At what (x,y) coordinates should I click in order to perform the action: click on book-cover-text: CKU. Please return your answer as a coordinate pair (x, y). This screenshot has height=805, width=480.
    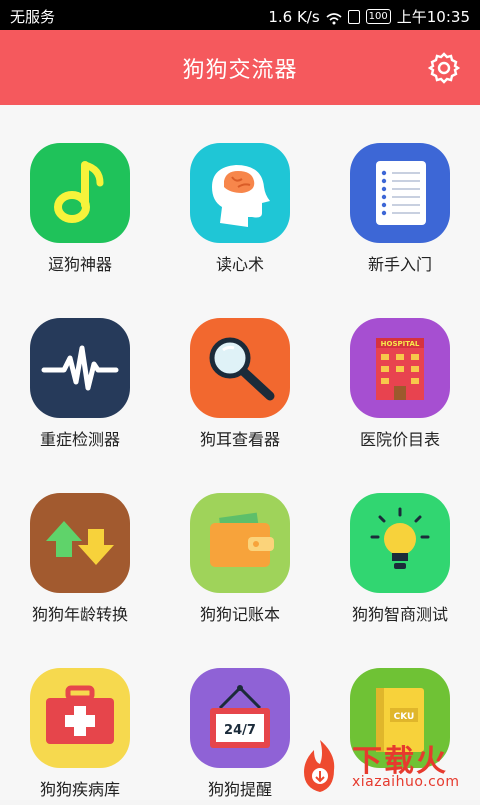
    Looking at the image, I should click on (404, 717).